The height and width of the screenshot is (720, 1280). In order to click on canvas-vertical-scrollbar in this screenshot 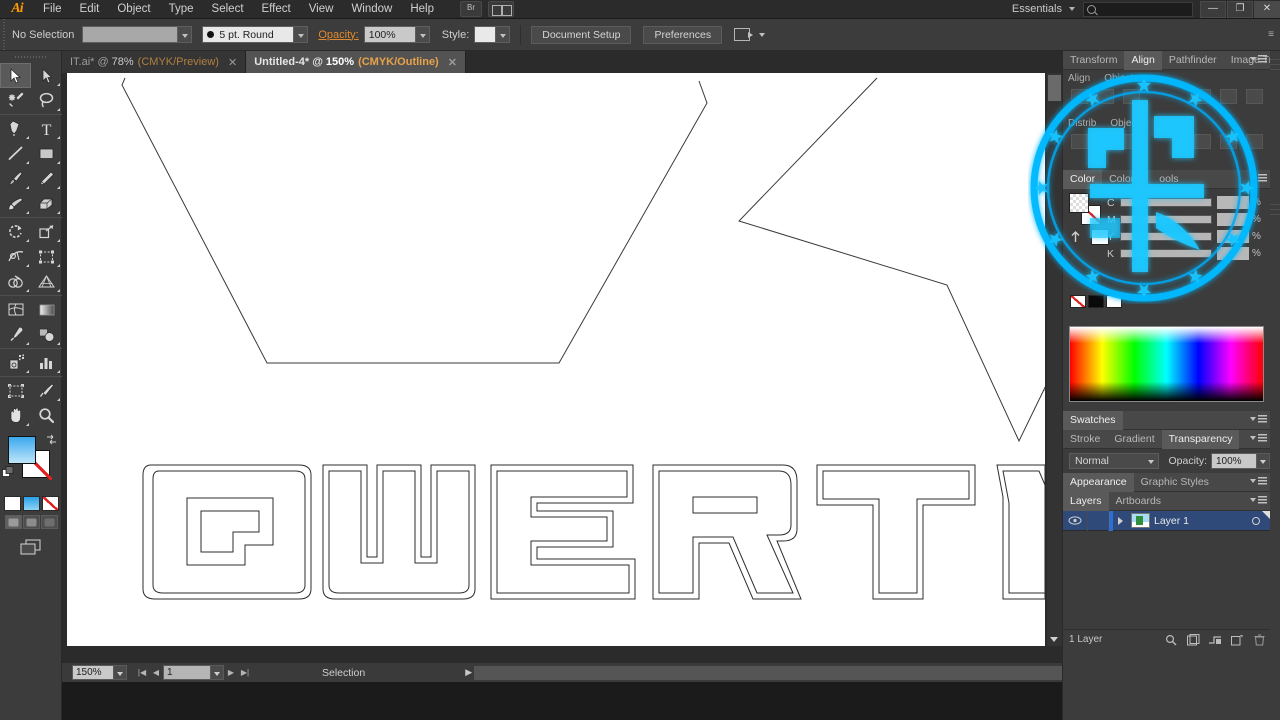, I will do `click(1054, 359)`.